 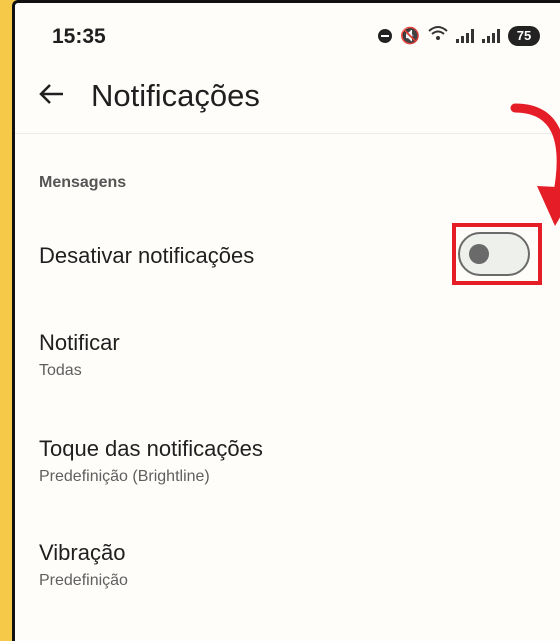 I want to click on page-title: Notificações, so click(x=175, y=95).